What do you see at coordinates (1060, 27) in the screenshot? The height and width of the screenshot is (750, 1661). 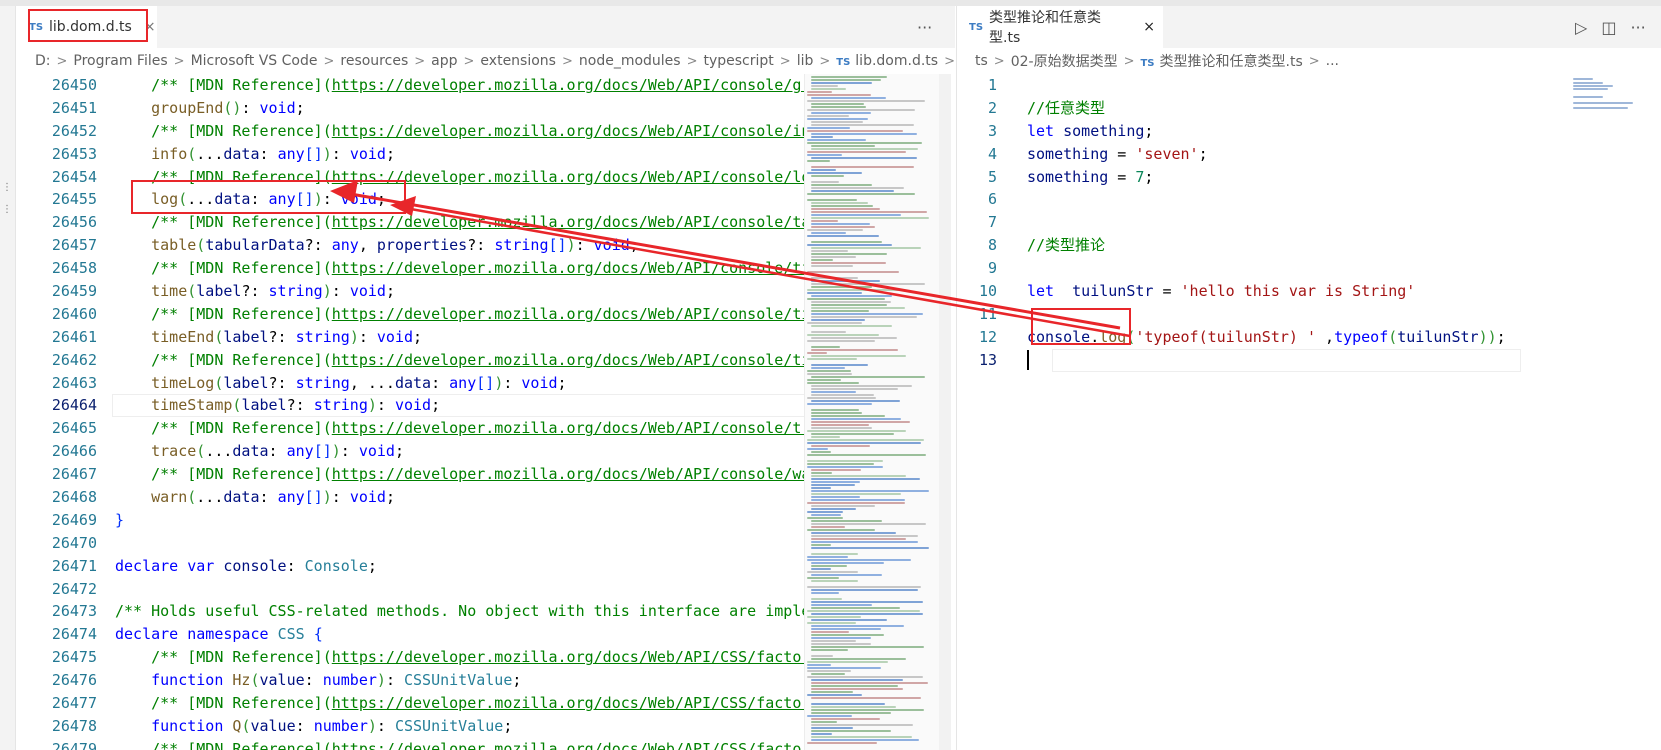 I see `tab-type-inference-ts: TS 类型推论和任意类型.ts ×` at bounding box center [1060, 27].